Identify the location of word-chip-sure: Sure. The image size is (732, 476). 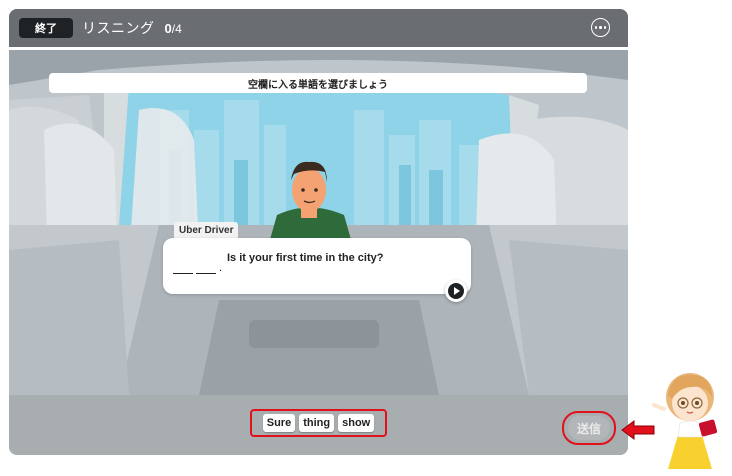
(279, 423).